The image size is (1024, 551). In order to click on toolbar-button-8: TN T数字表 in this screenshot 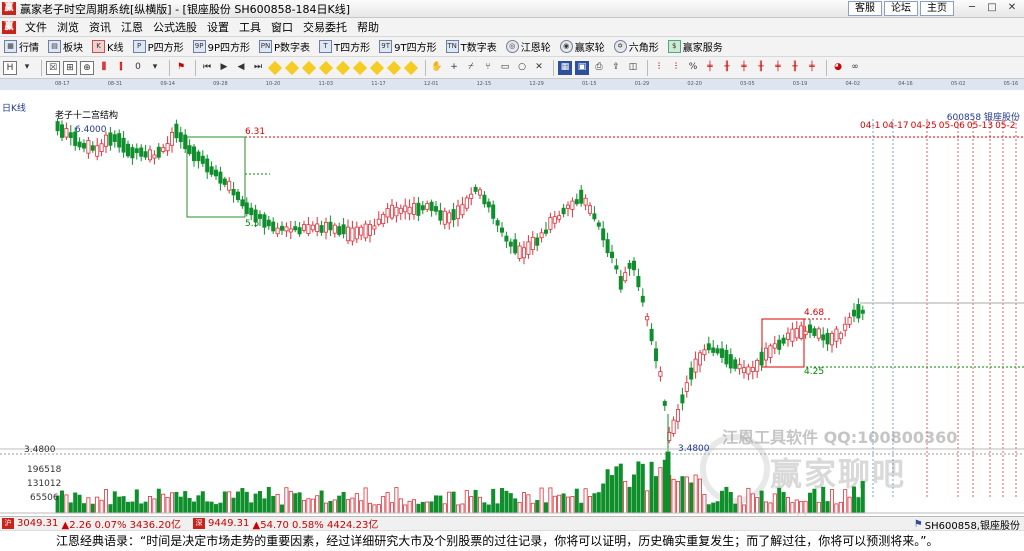, I will do `click(471, 46)`.